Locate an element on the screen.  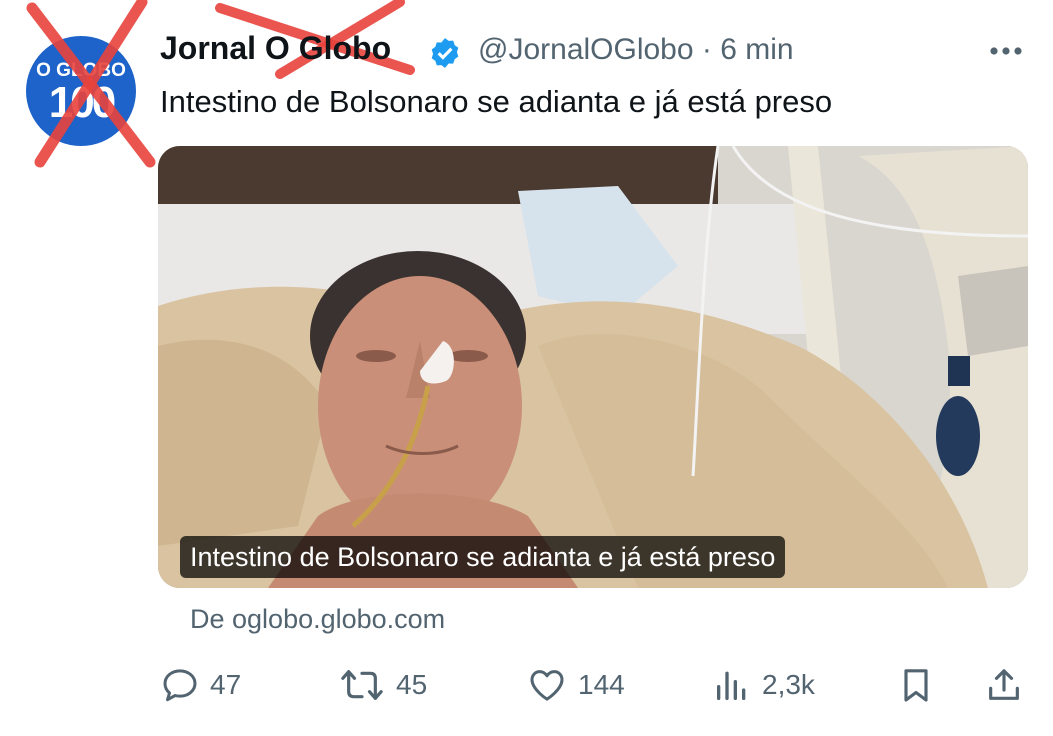
share-button is located at coordinates (1004, 685).